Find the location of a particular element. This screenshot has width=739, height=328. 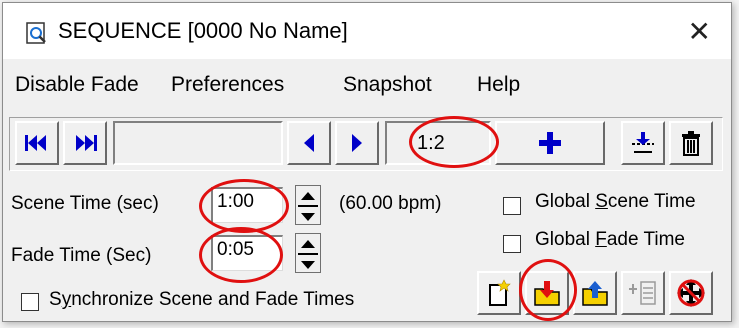

fade-time-spinner is located at coordinates (308, 253).